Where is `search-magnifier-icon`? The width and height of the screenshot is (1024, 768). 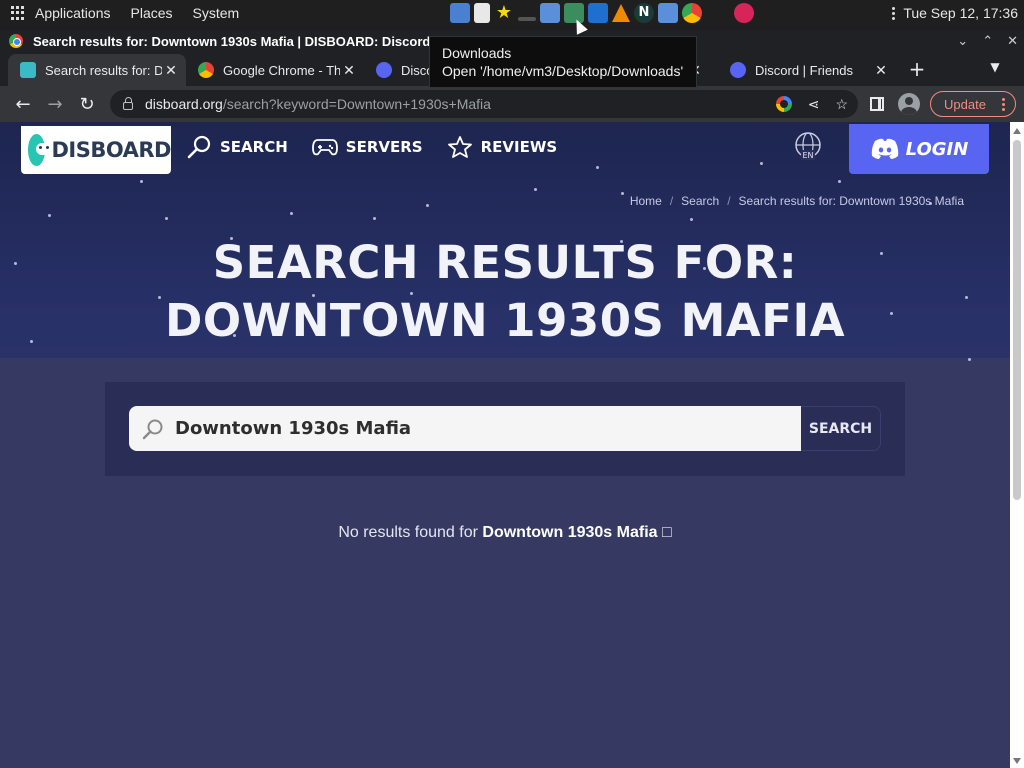 search-magnifier-icon is located at coordinates (152, 429).